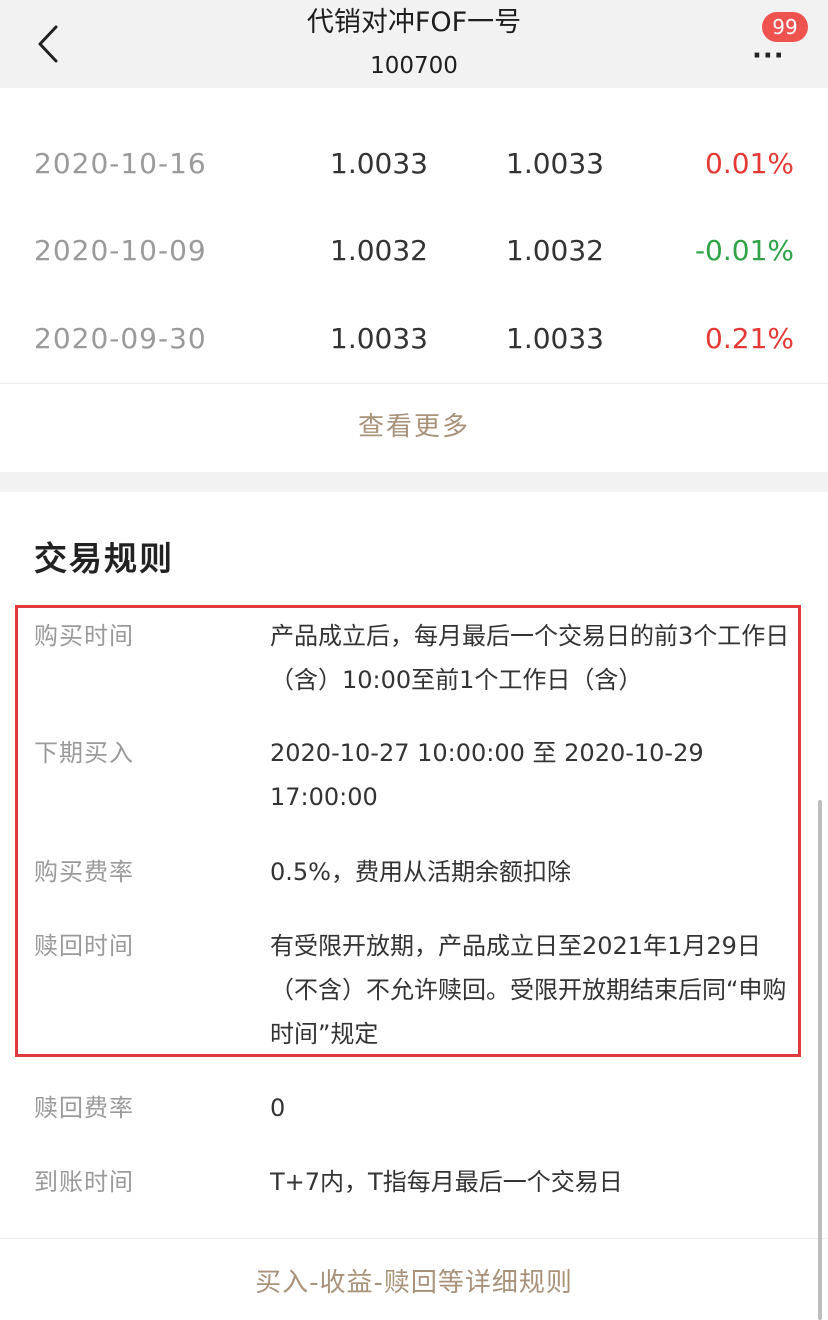  What do you see at coordinates (785, 27) in the screenshot?
I see `notification-badge: 99` at bounding box center [785, 27].